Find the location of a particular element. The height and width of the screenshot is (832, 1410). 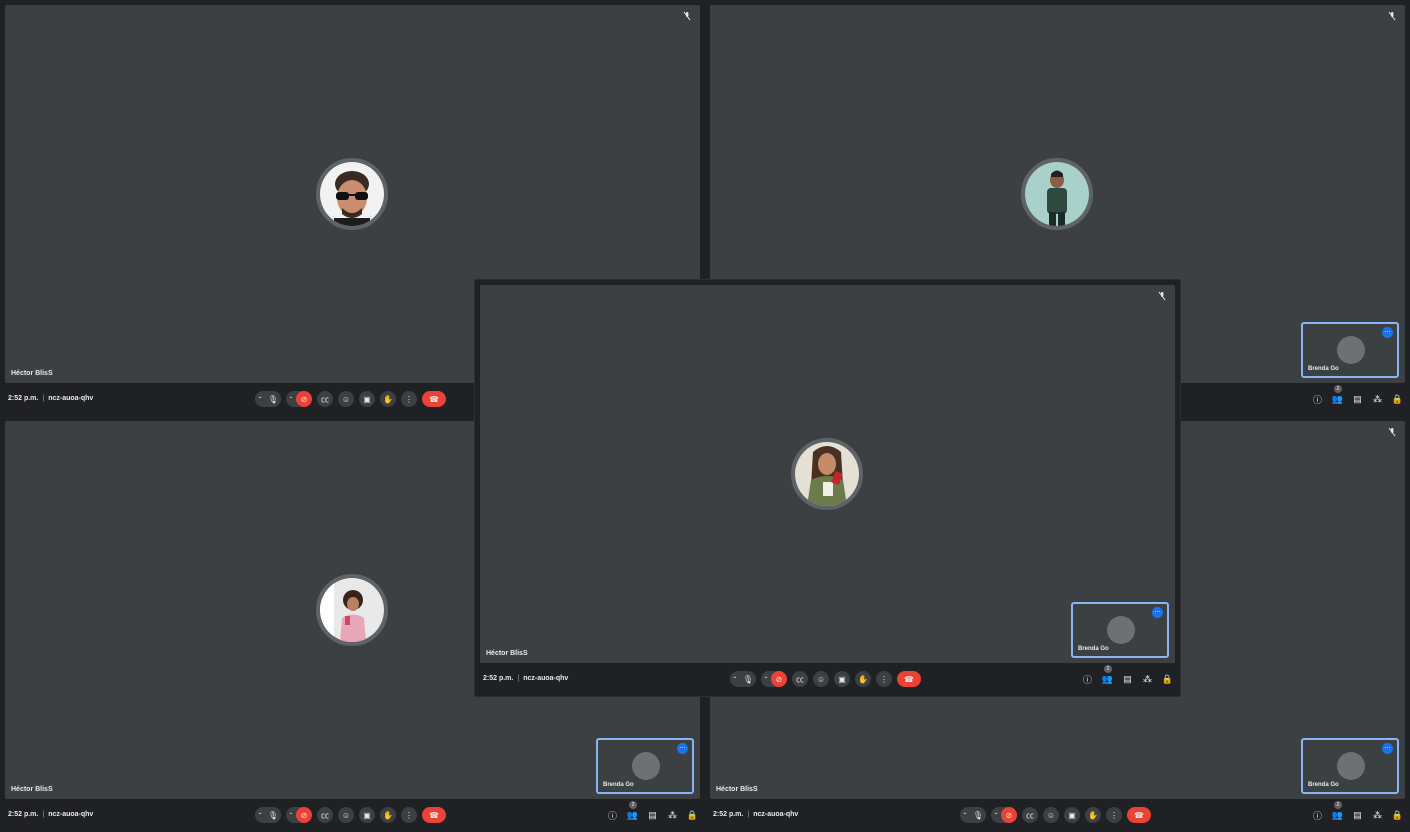

self-preview-name: Brenda Go is located at coordinates (618, 785).